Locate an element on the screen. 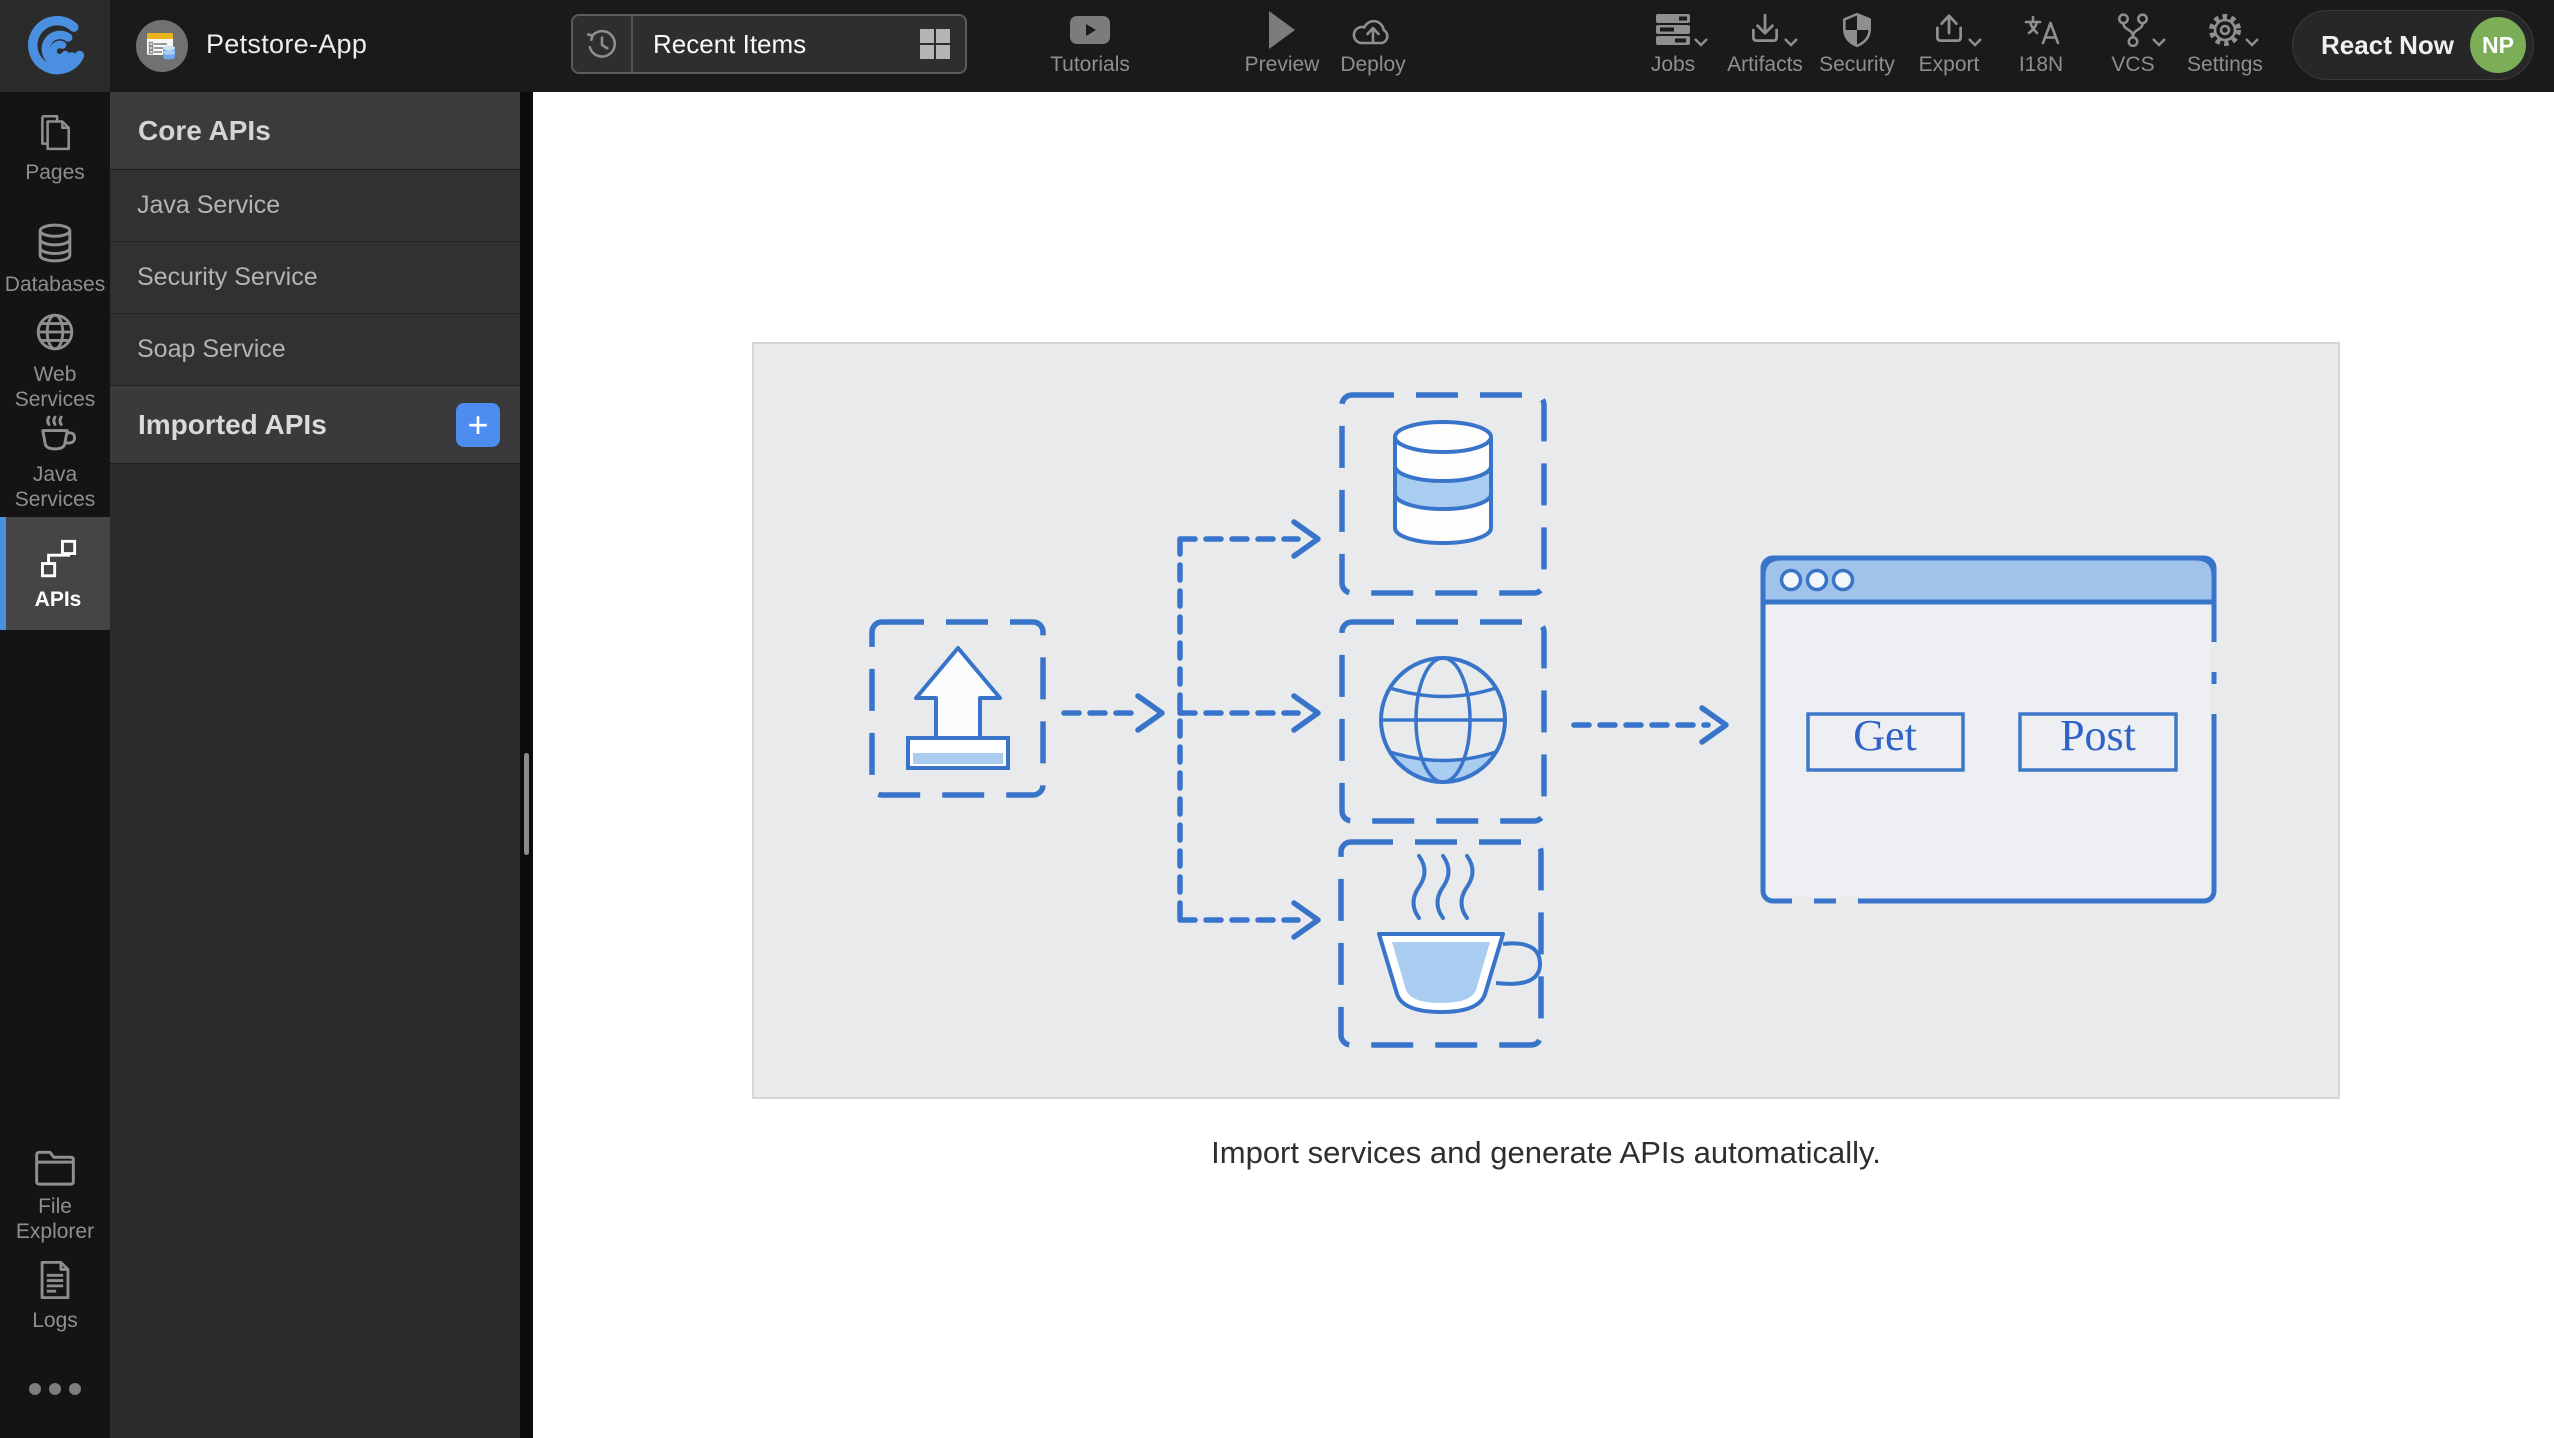 This screenshot has height=1438, width=2554. globe-icon is located at coordinates (55, 332).